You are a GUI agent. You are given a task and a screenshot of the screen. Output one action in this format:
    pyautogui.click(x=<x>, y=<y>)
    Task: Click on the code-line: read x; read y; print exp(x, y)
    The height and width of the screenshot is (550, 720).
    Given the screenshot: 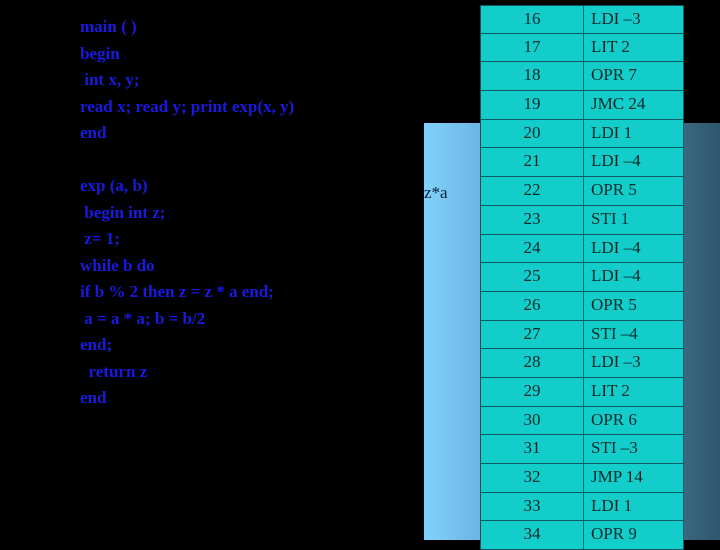 What is the action you would take?
    pyautogui.click(x=187, y=106)
    